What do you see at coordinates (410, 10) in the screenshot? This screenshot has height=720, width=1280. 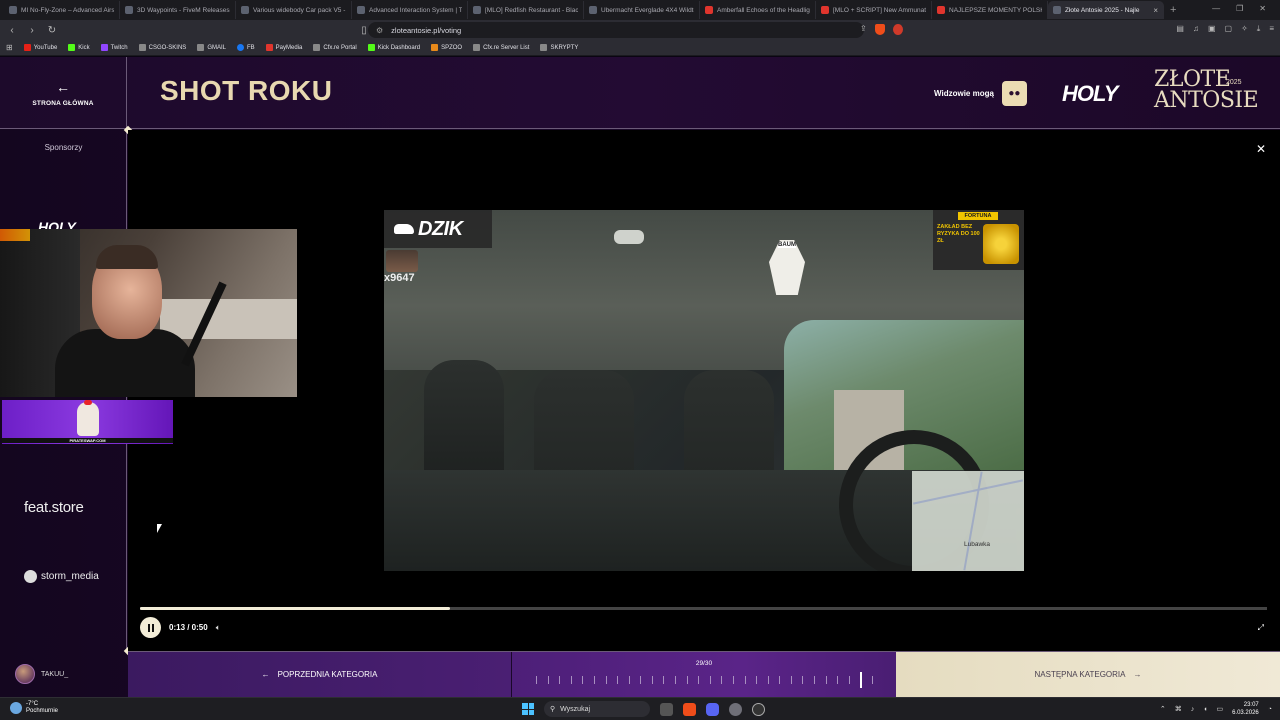 I see `browser-tab: Advanced Interaction System | Tarj` at bounding box center [410, 10].